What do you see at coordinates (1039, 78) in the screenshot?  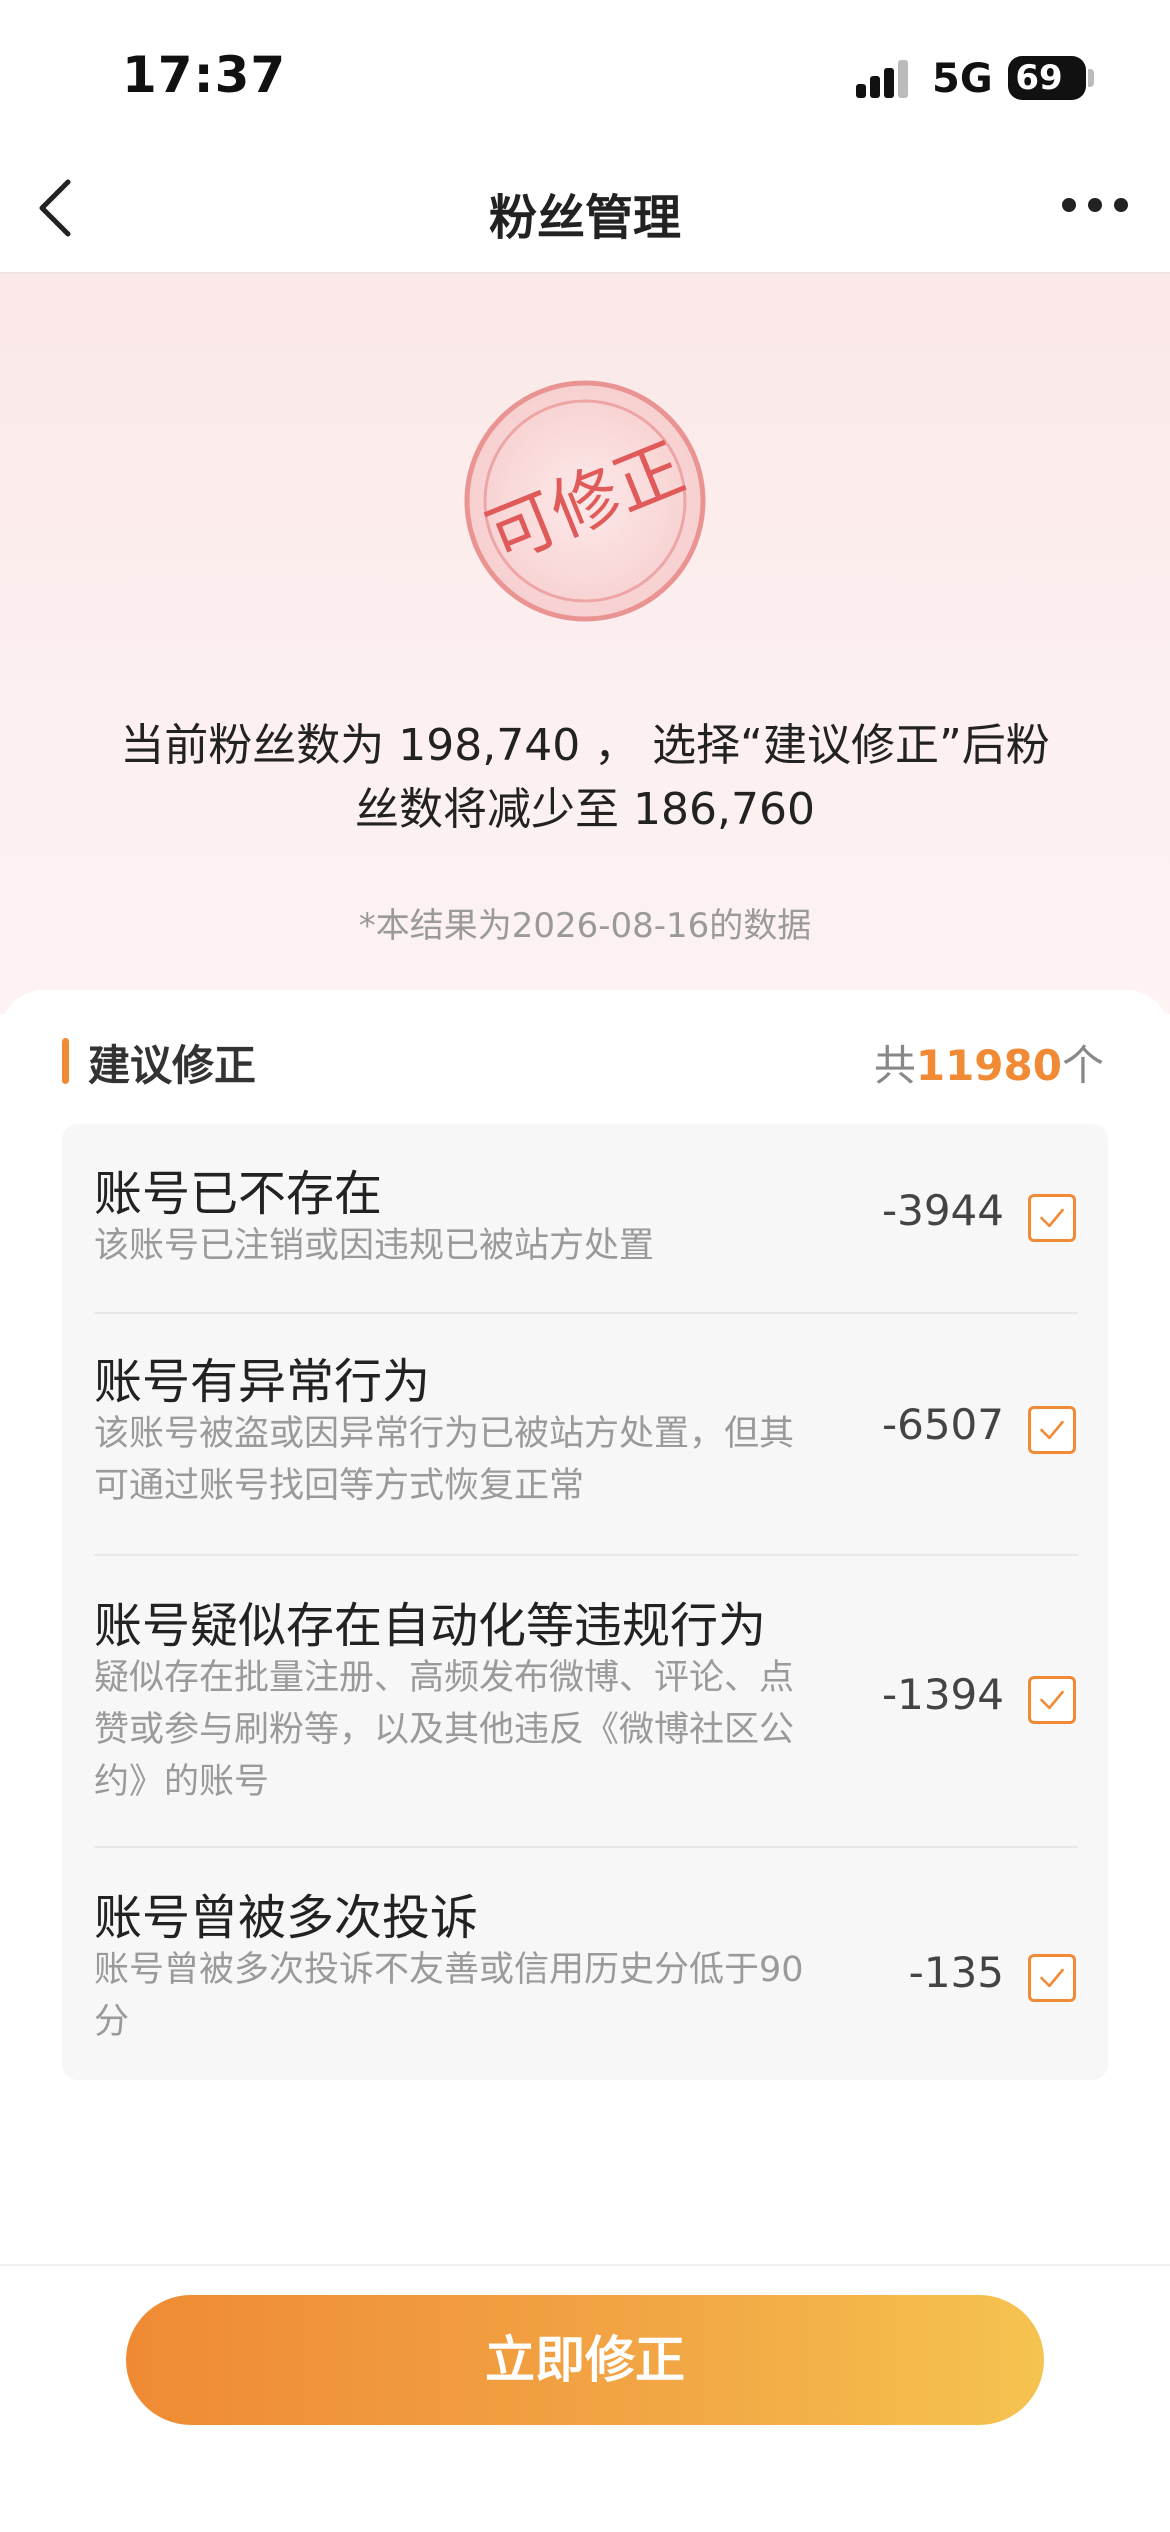 I see `battery-level: 69` at bounding box center [1039, 78].